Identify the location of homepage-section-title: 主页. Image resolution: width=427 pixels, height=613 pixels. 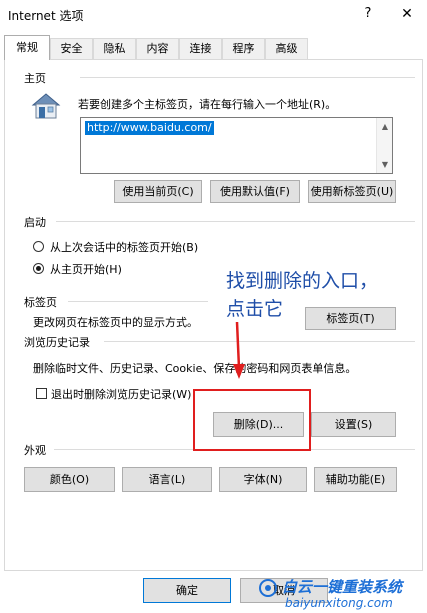
(37, 78).